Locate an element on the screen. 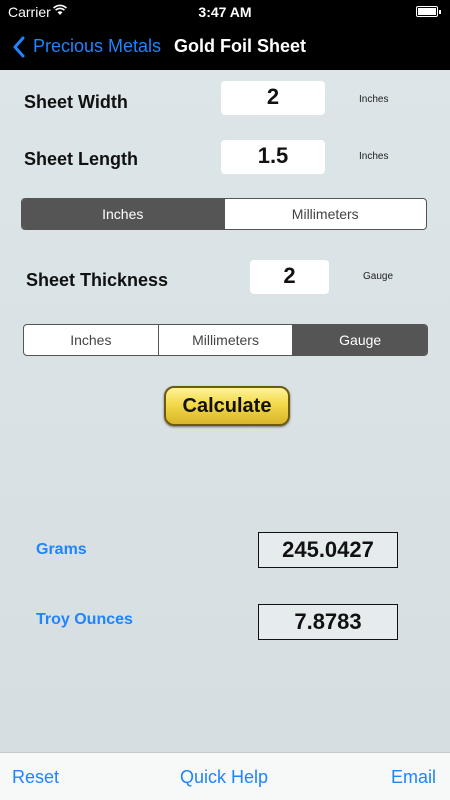  grams-value: 245.0427 is located at coordinates (328, 550).